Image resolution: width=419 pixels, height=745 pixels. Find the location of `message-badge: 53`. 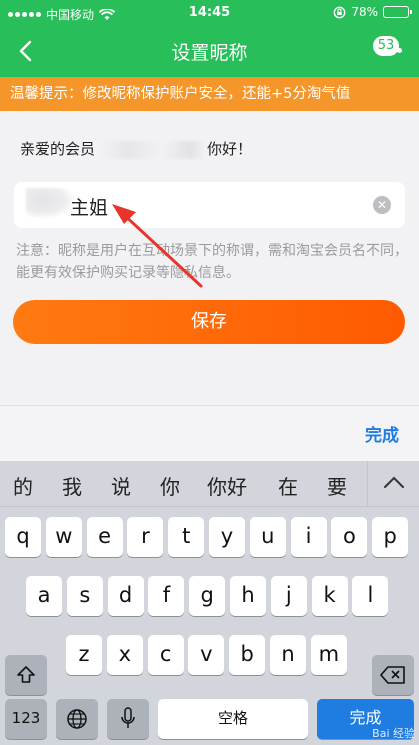

message-badge: 53 is located at coordinates (386, 46).